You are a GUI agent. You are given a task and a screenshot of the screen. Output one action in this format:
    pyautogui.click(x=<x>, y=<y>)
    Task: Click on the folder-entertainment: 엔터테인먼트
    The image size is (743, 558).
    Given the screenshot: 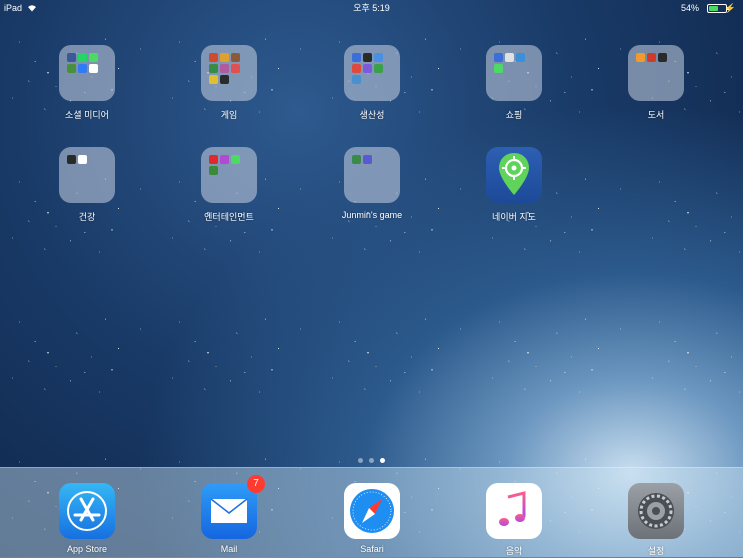 What is the action you would take?
    pyautogui.click(x=229, y=185)
    